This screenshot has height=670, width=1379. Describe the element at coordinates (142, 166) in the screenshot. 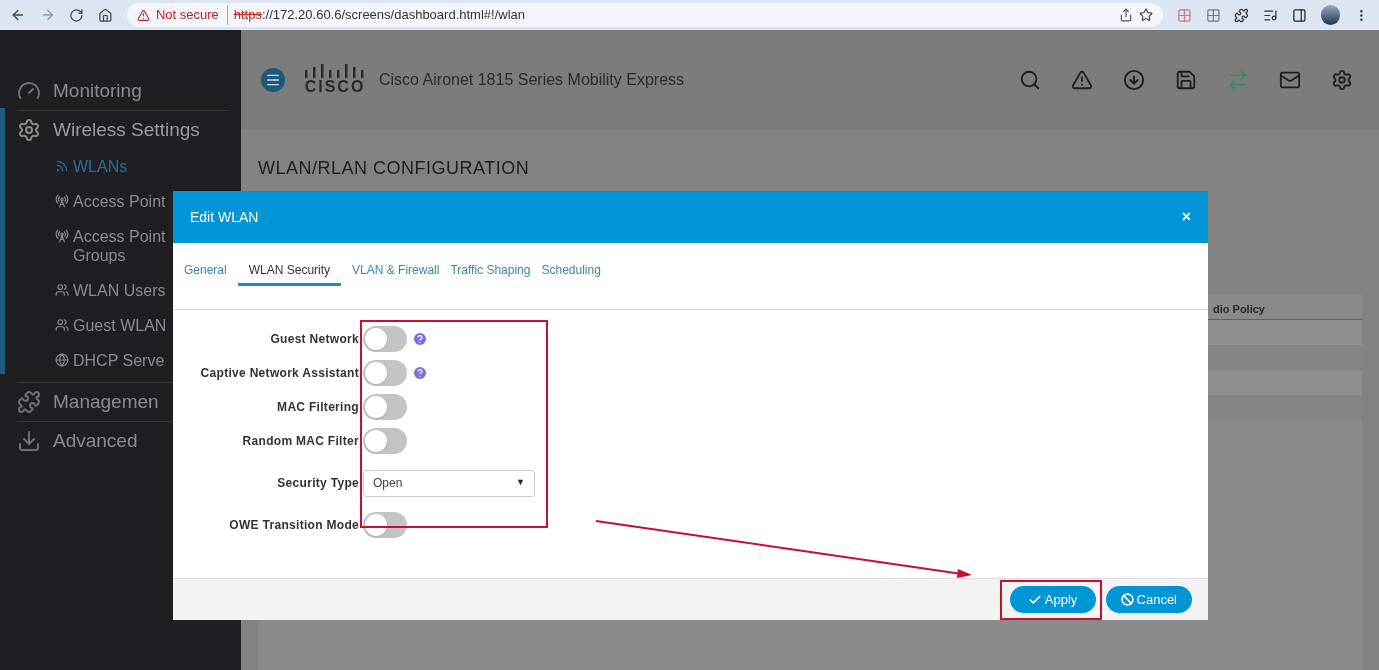

I see `sidebar-subitem: WLANs` at that location.